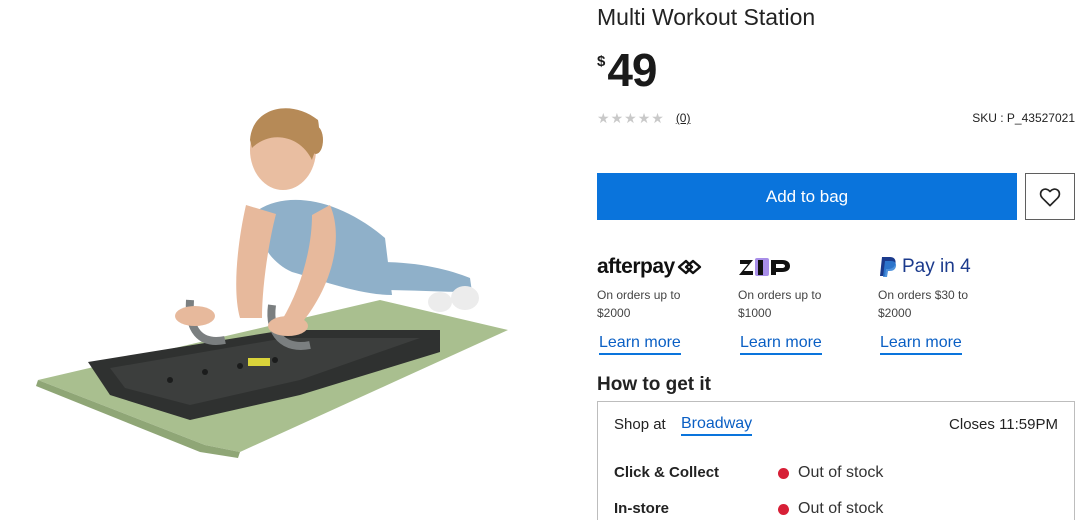 The height and width of the screenshot is (520, 1080). Describe the element at coordinates (632, 70) in the screenshot. I see `price-amount: 49` at that location.